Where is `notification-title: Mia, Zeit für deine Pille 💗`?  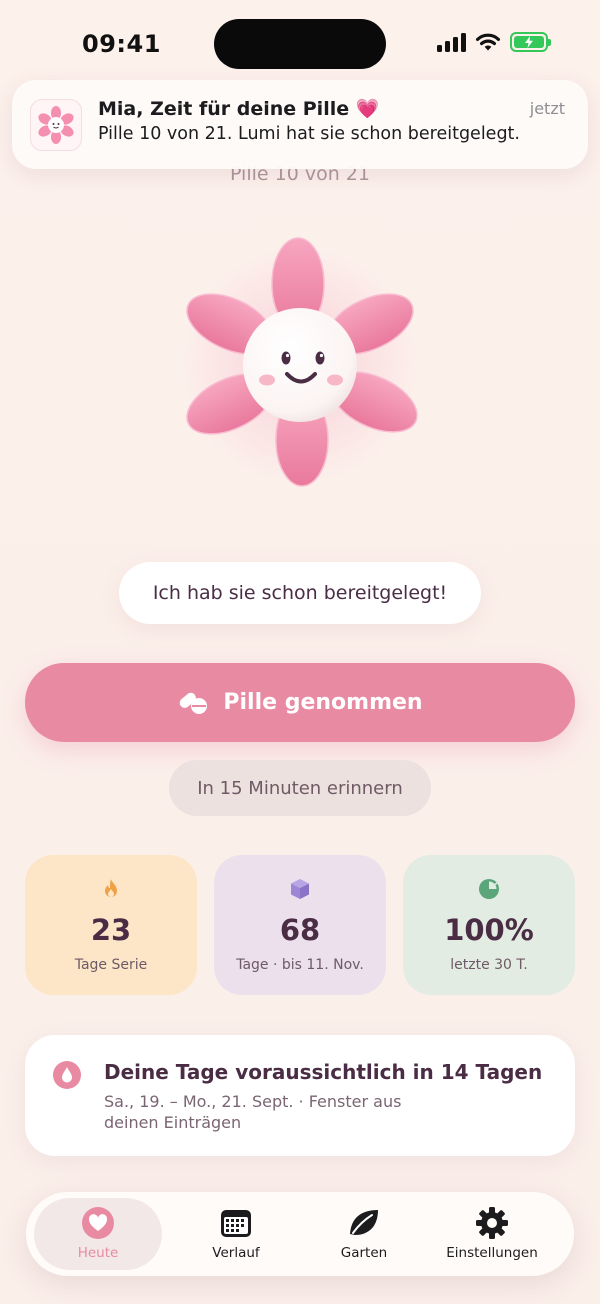 notification-title: Mia, Zeit für deine Pille 💗 is located at coordinates (239, 109).